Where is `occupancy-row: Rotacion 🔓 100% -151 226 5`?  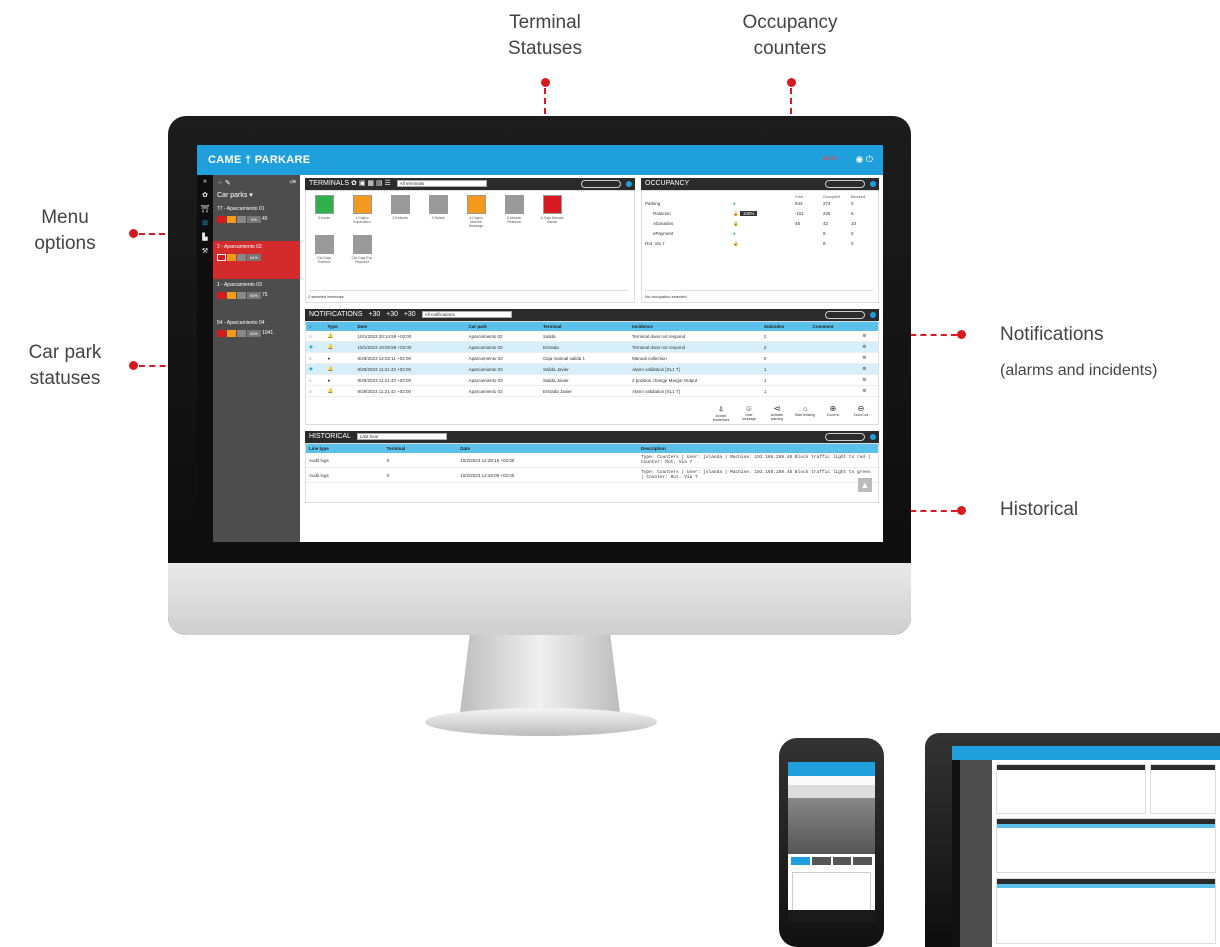 occupancy-row: Rotacion 🔓 100% -151 226 5 is located at coordinates (760, 214).